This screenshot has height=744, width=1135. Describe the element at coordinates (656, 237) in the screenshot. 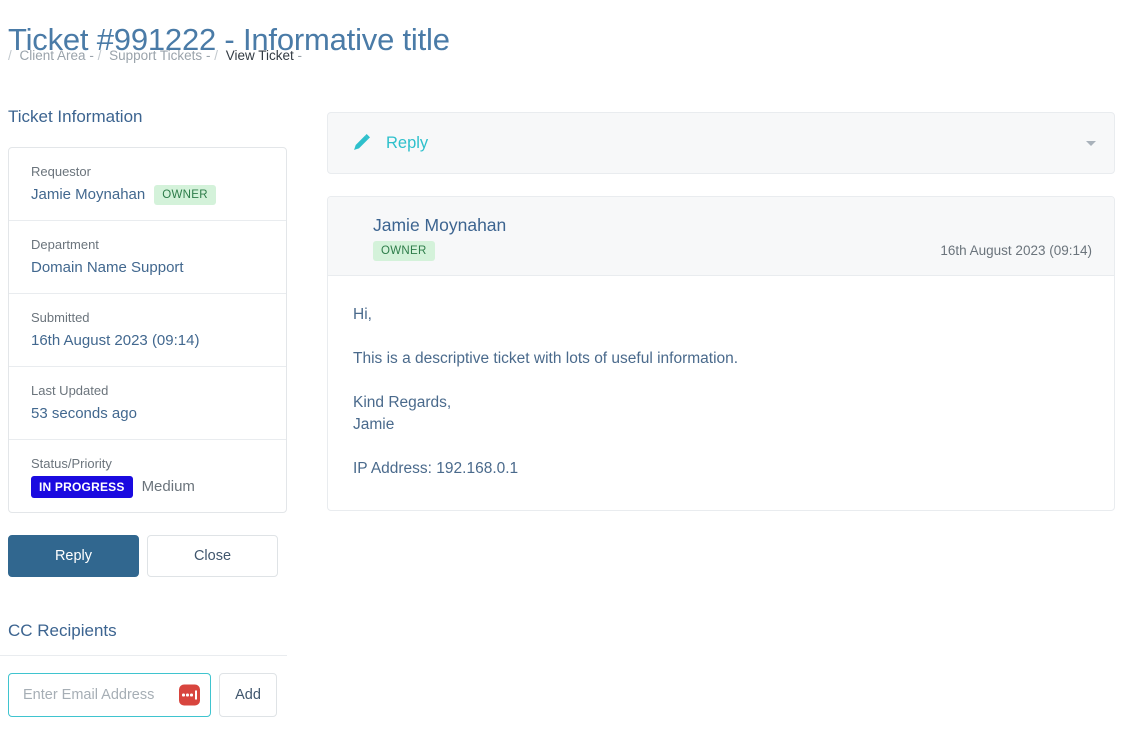

I see `message-author-block: Jamie Moynahan OWNER` at that location.